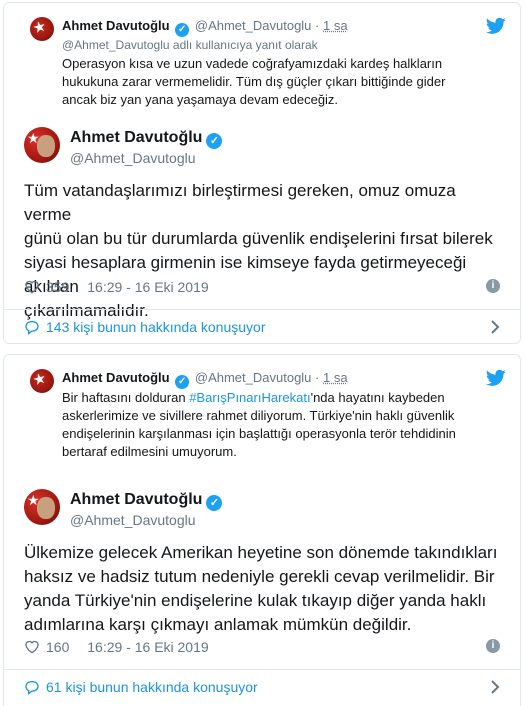 The height and width of the screenshot is (706, 525). What do you see at coordinates (262, 287) in the screenshot?
I see `tweet-meta: 359 16:29 - 16 Eki 2019 i` at bounding box center [262, 287].